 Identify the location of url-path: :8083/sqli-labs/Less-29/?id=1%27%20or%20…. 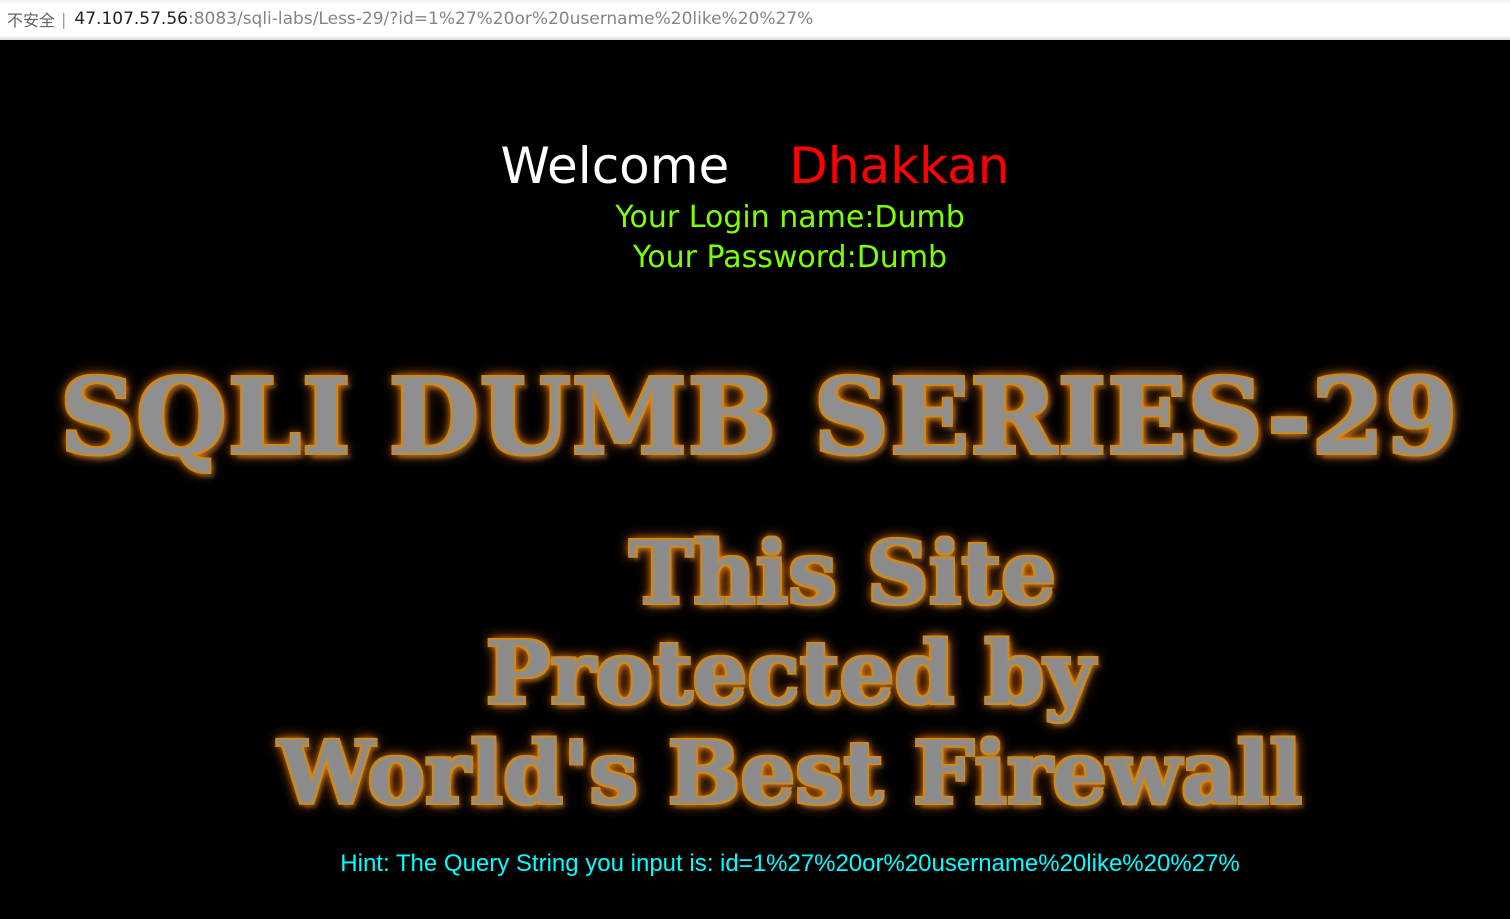
(500, 19).